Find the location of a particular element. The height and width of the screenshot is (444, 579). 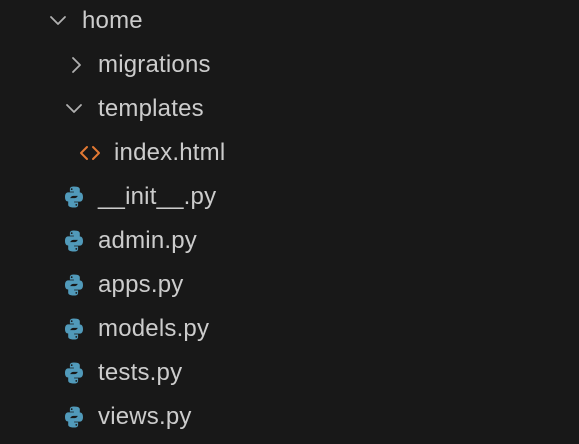

tree-item-tests-py: tests.py is located at coordinates (289, 374).